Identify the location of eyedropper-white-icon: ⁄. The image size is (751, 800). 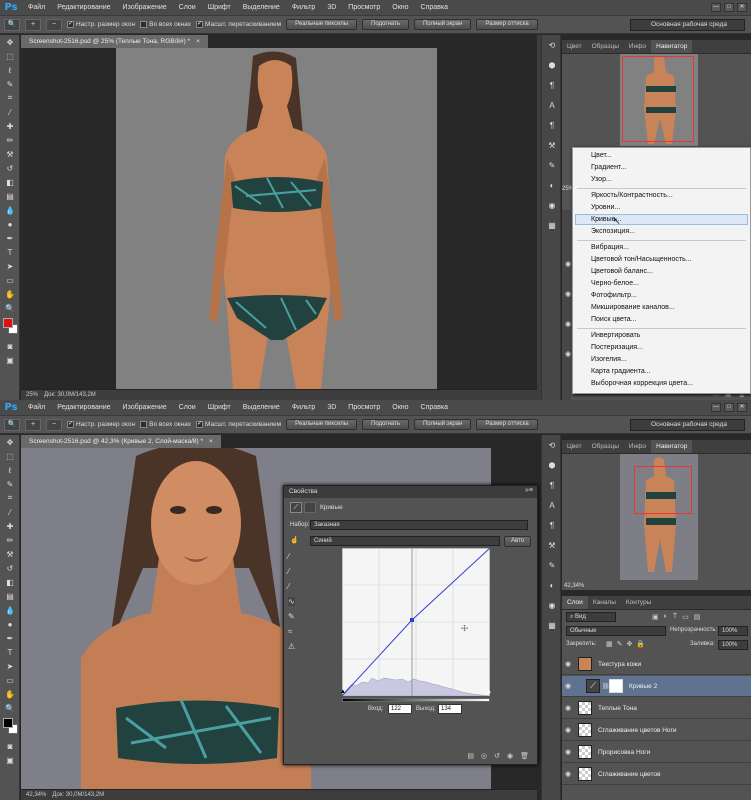
(291, 586).